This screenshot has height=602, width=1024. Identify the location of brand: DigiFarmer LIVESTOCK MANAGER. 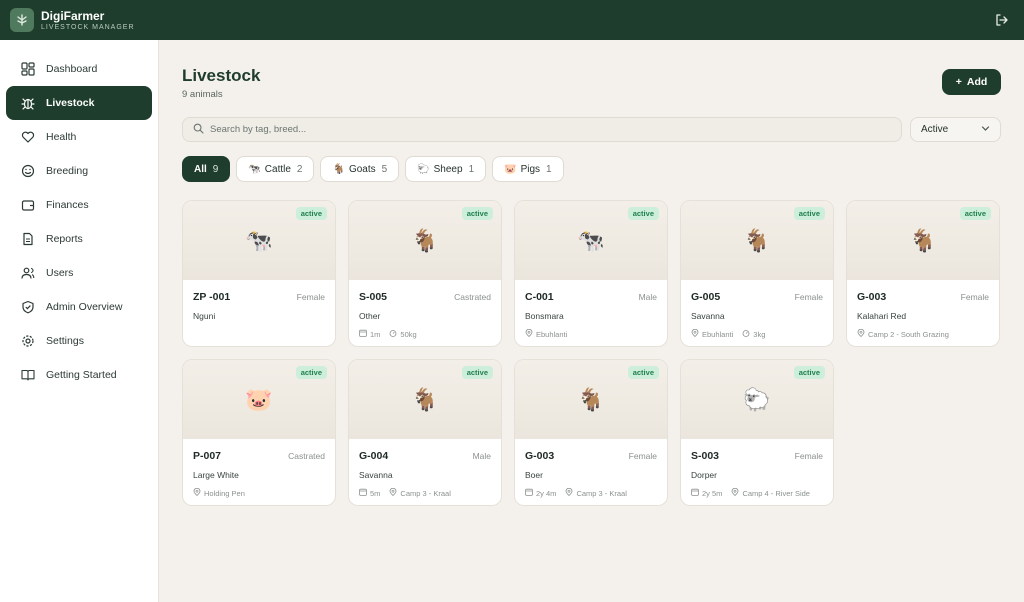
(88, 20).